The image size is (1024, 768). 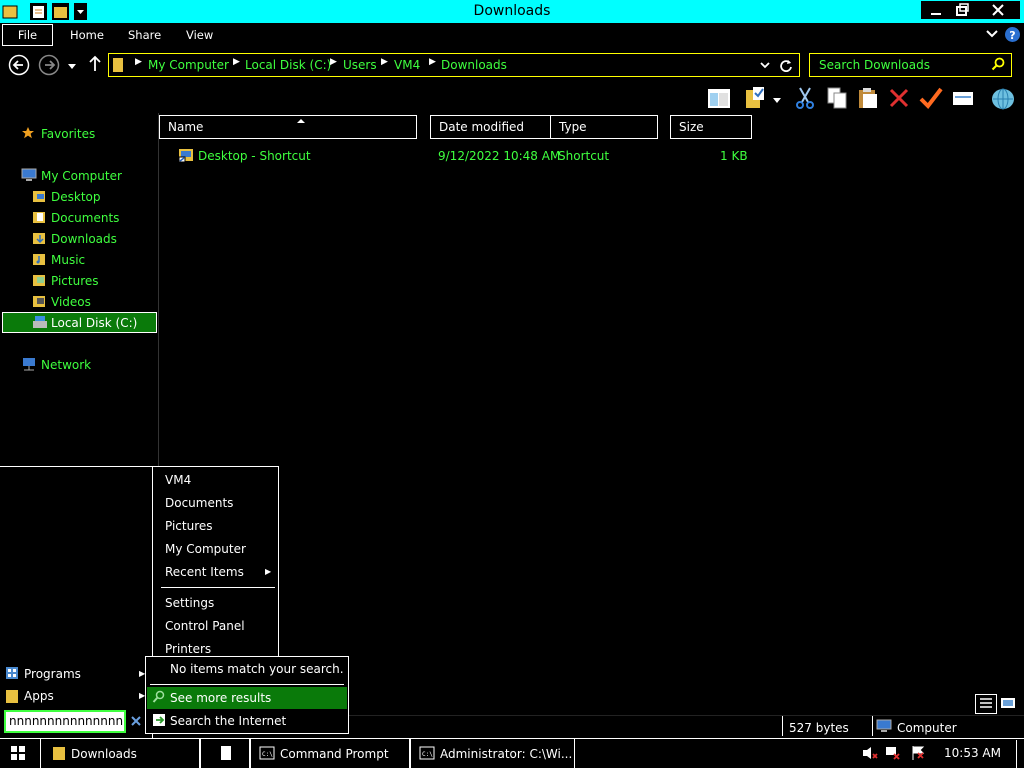 I want to click on nav-favorites: Favorites, so click(x=68, y=134).